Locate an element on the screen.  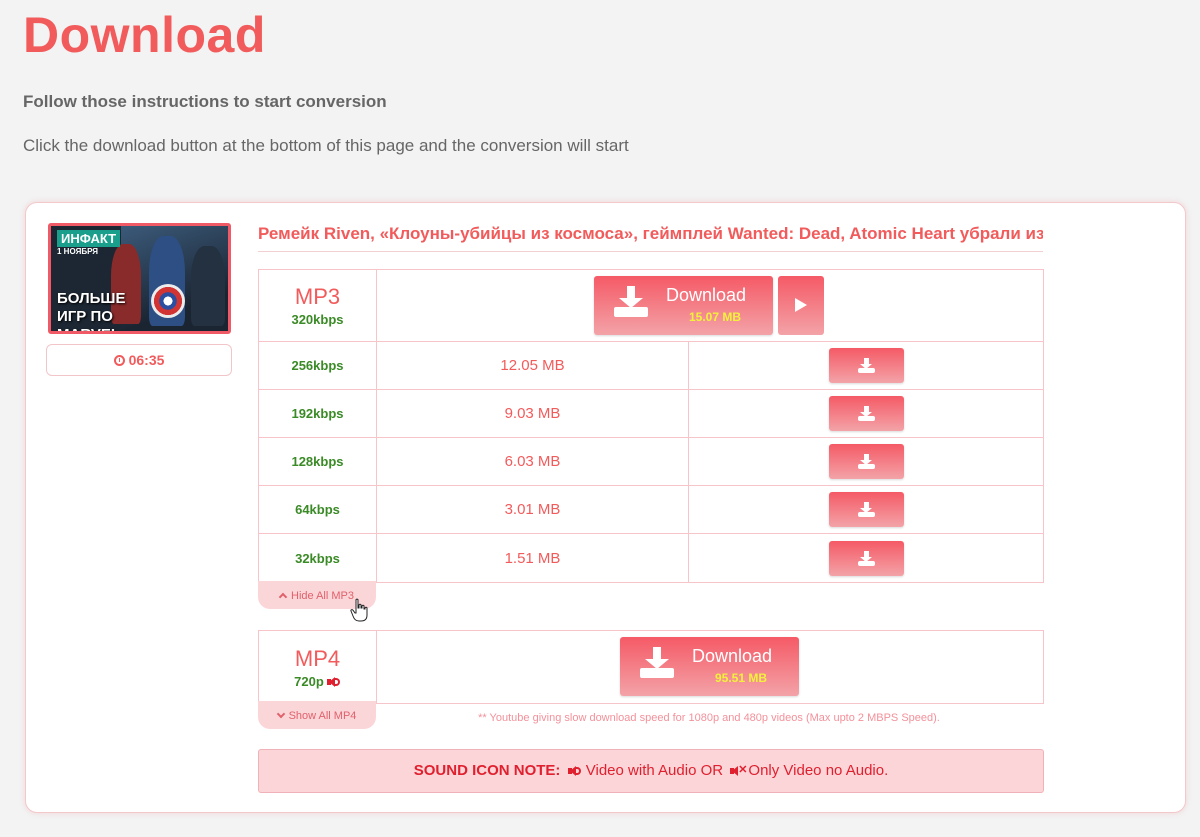
mp3-main-row: MP3 320kbps Download 15.07 MB is located at coordinates (651, 306).